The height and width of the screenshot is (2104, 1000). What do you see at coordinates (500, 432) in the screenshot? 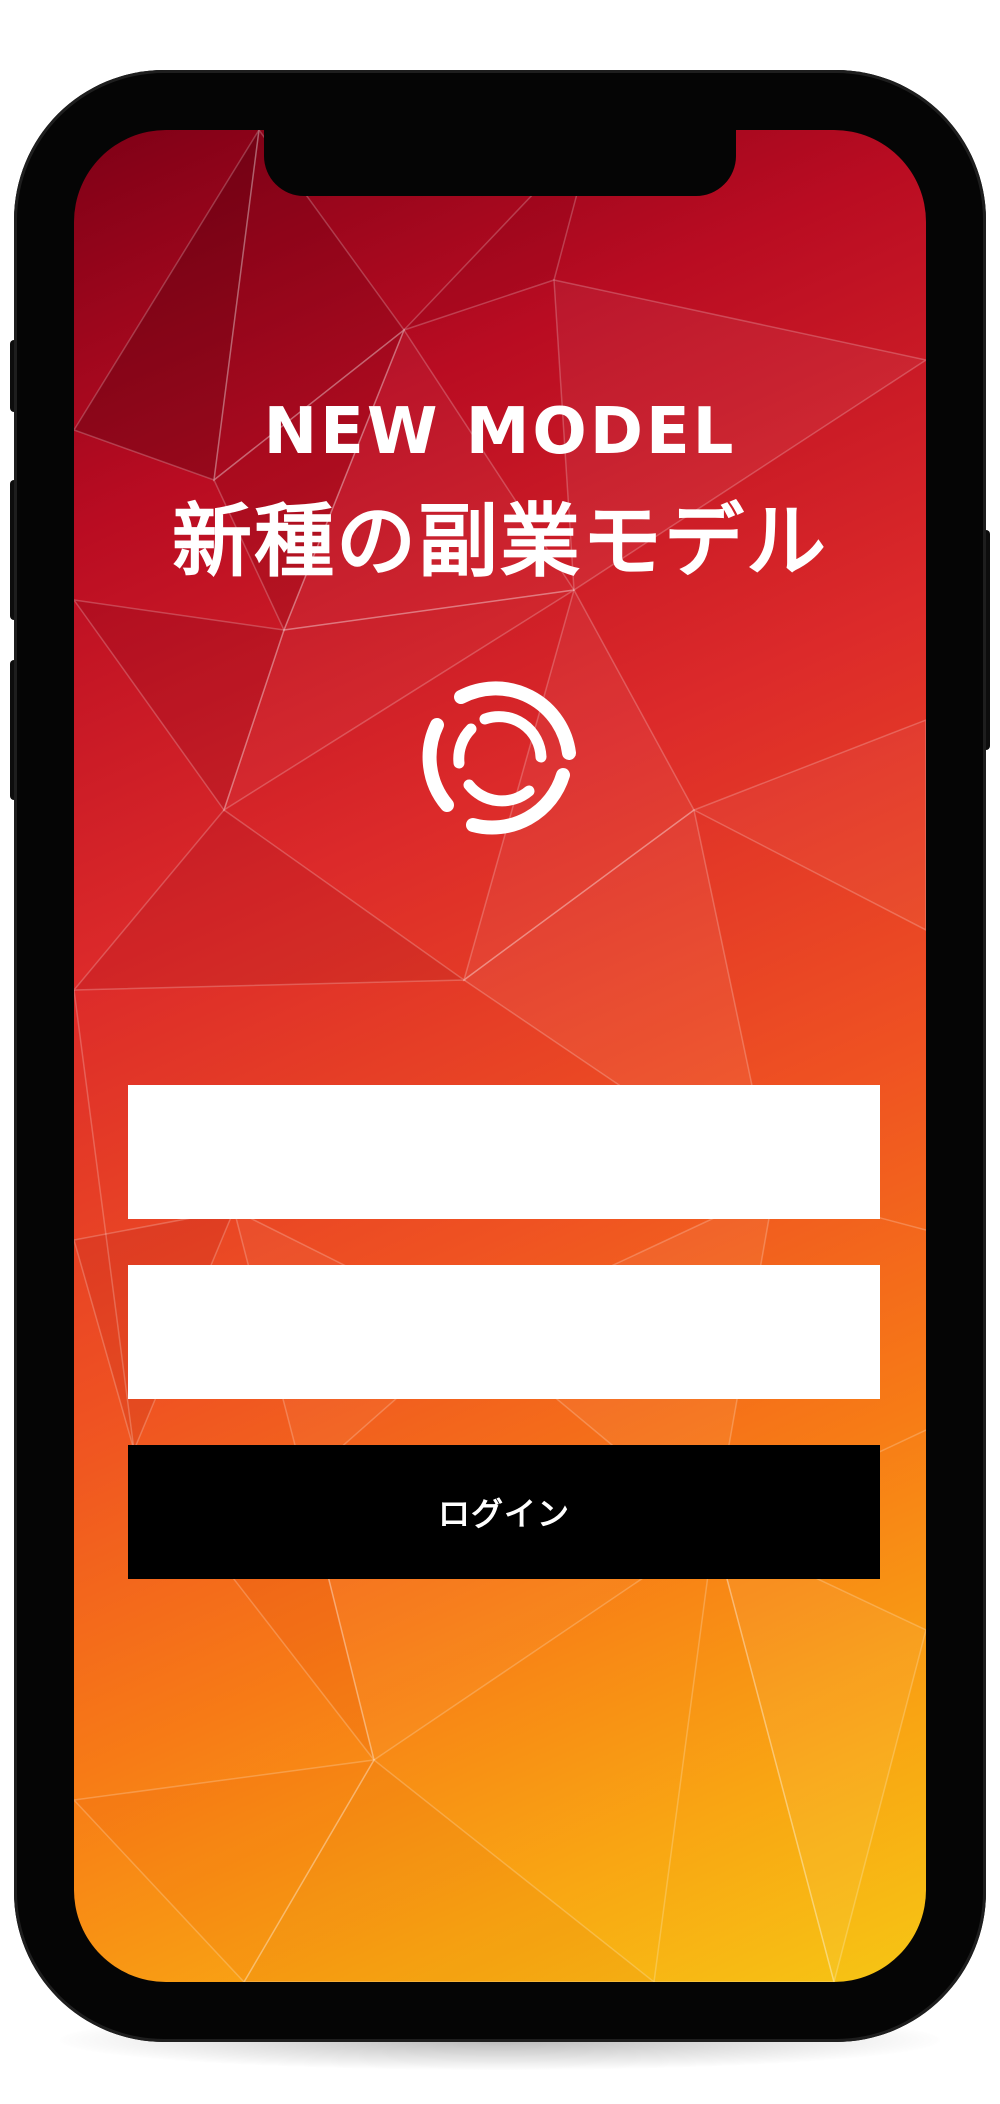
I see `headline-english: NEW MODEL` at bounding box center [500, 432].